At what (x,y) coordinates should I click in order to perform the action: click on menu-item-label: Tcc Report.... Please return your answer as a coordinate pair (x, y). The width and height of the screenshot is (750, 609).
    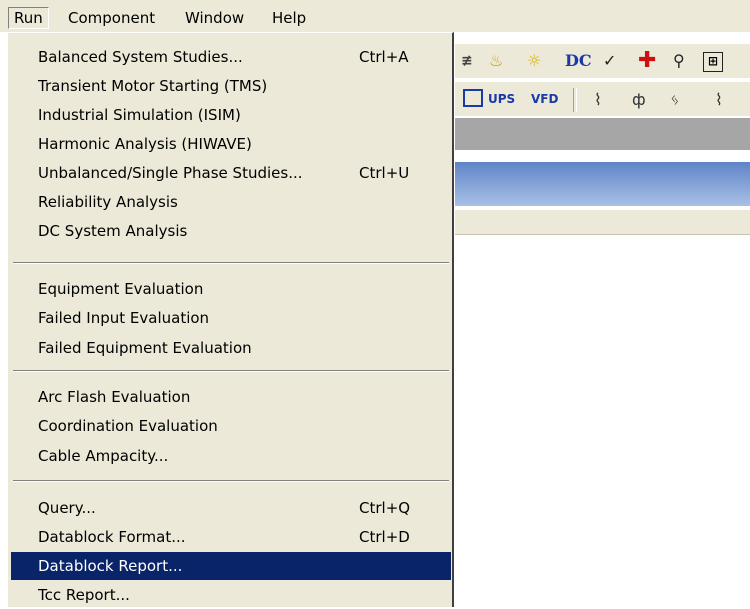
    Looking at the image, I should click on (84, 595).